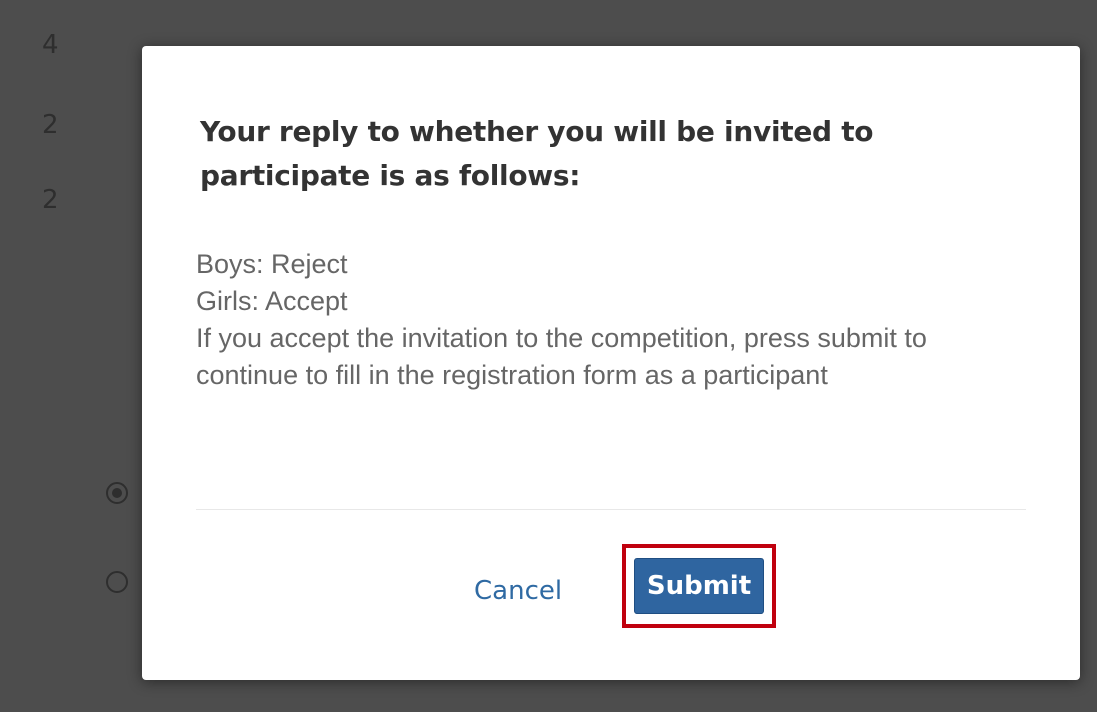 This screenshot has width=1097, height=712. What do you see at coordinates (272, 301) in the screenshot?
I see `reply-girls: Girls: Accept` at bounding box center [272, 301].